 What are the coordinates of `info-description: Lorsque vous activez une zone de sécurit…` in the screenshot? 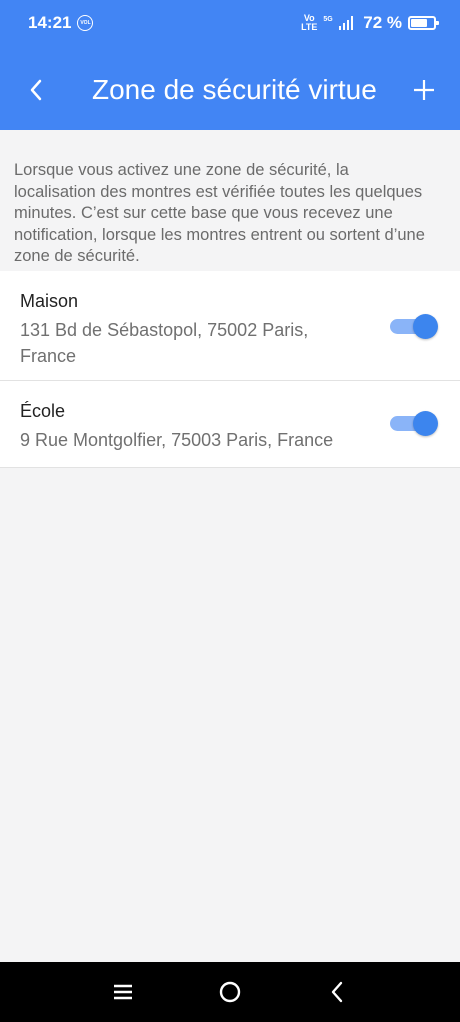 It's located at (237, 214).